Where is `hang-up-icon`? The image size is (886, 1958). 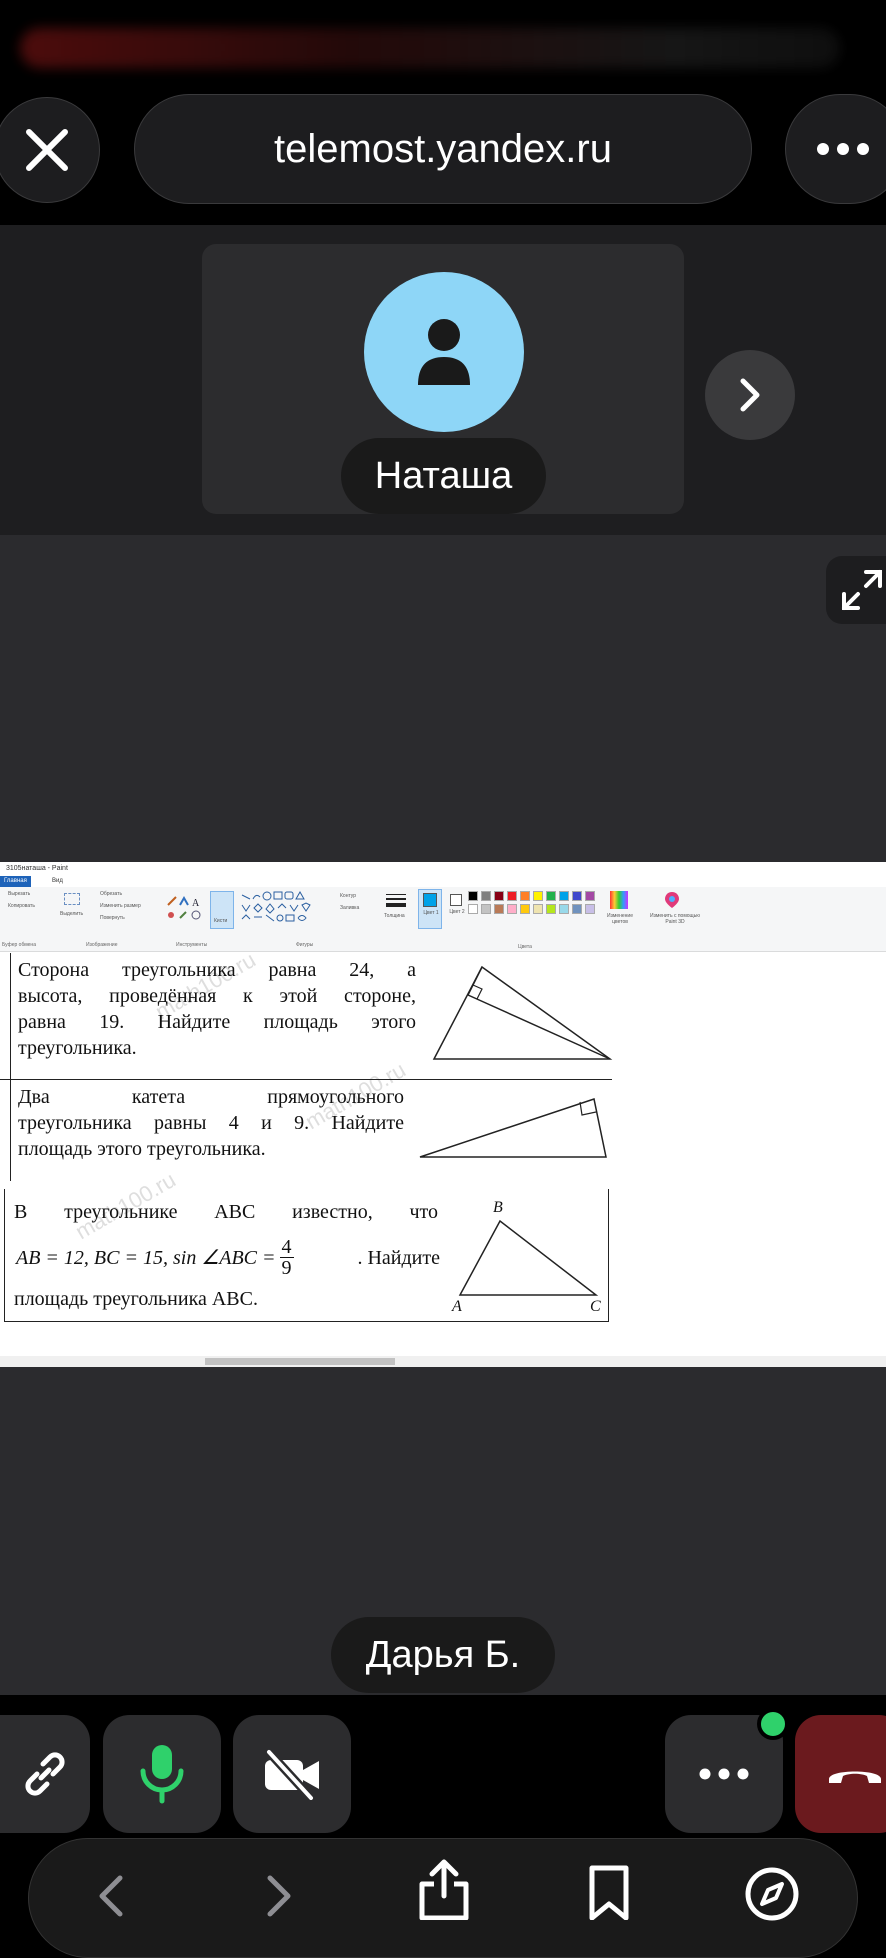
hang-up-icon is located at coordinates (855, 1777).